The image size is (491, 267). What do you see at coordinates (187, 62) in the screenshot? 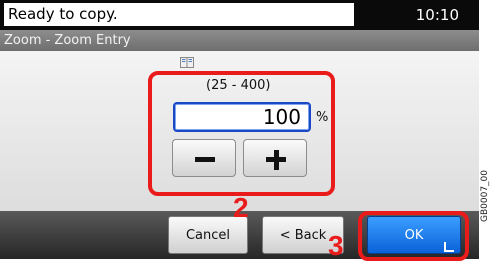
I see `book-icon` at bounding box center [187, 62].